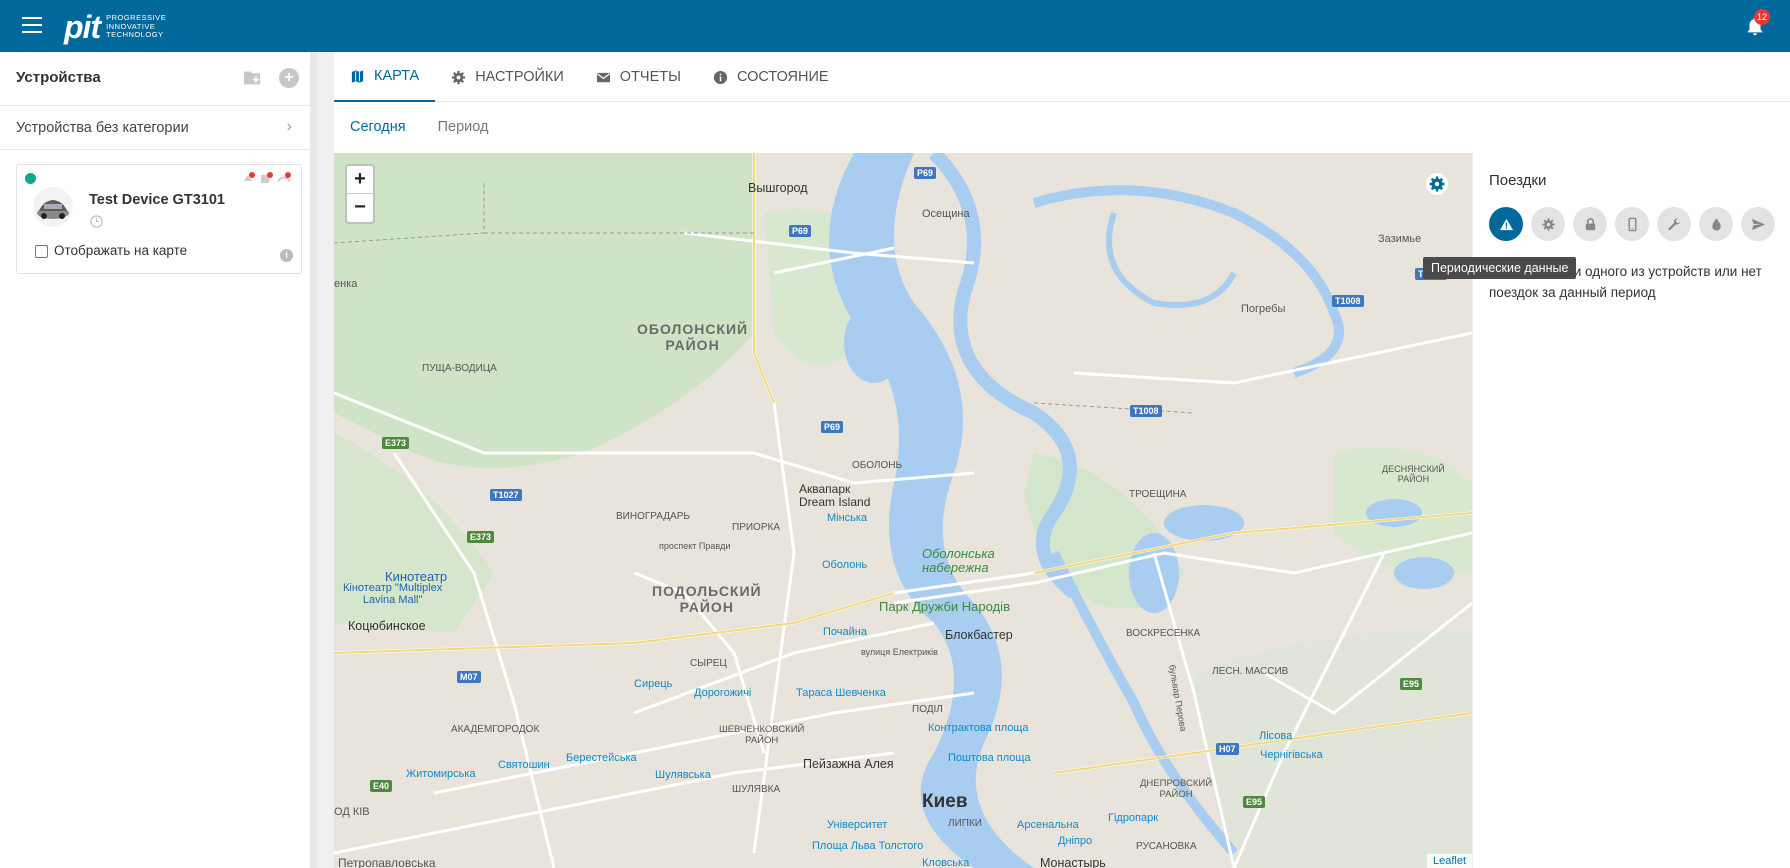  I want to click on logo-text-line: TECHNOLOGY, so click(135, 35).